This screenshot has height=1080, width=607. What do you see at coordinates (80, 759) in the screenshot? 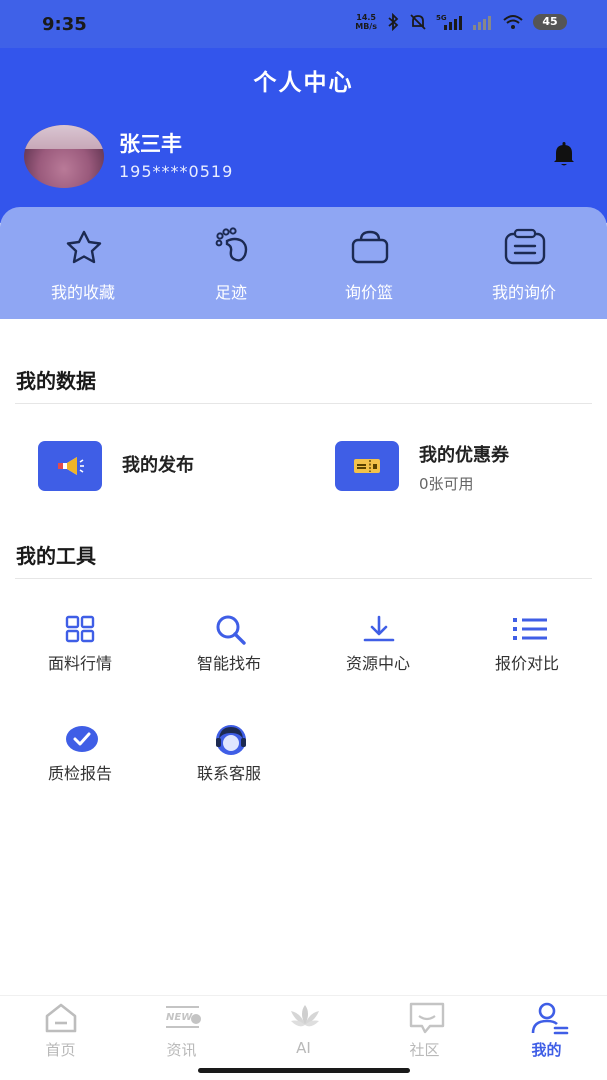
I see `tool-quality-report: 质检报告` at bounding box center [80, 759].